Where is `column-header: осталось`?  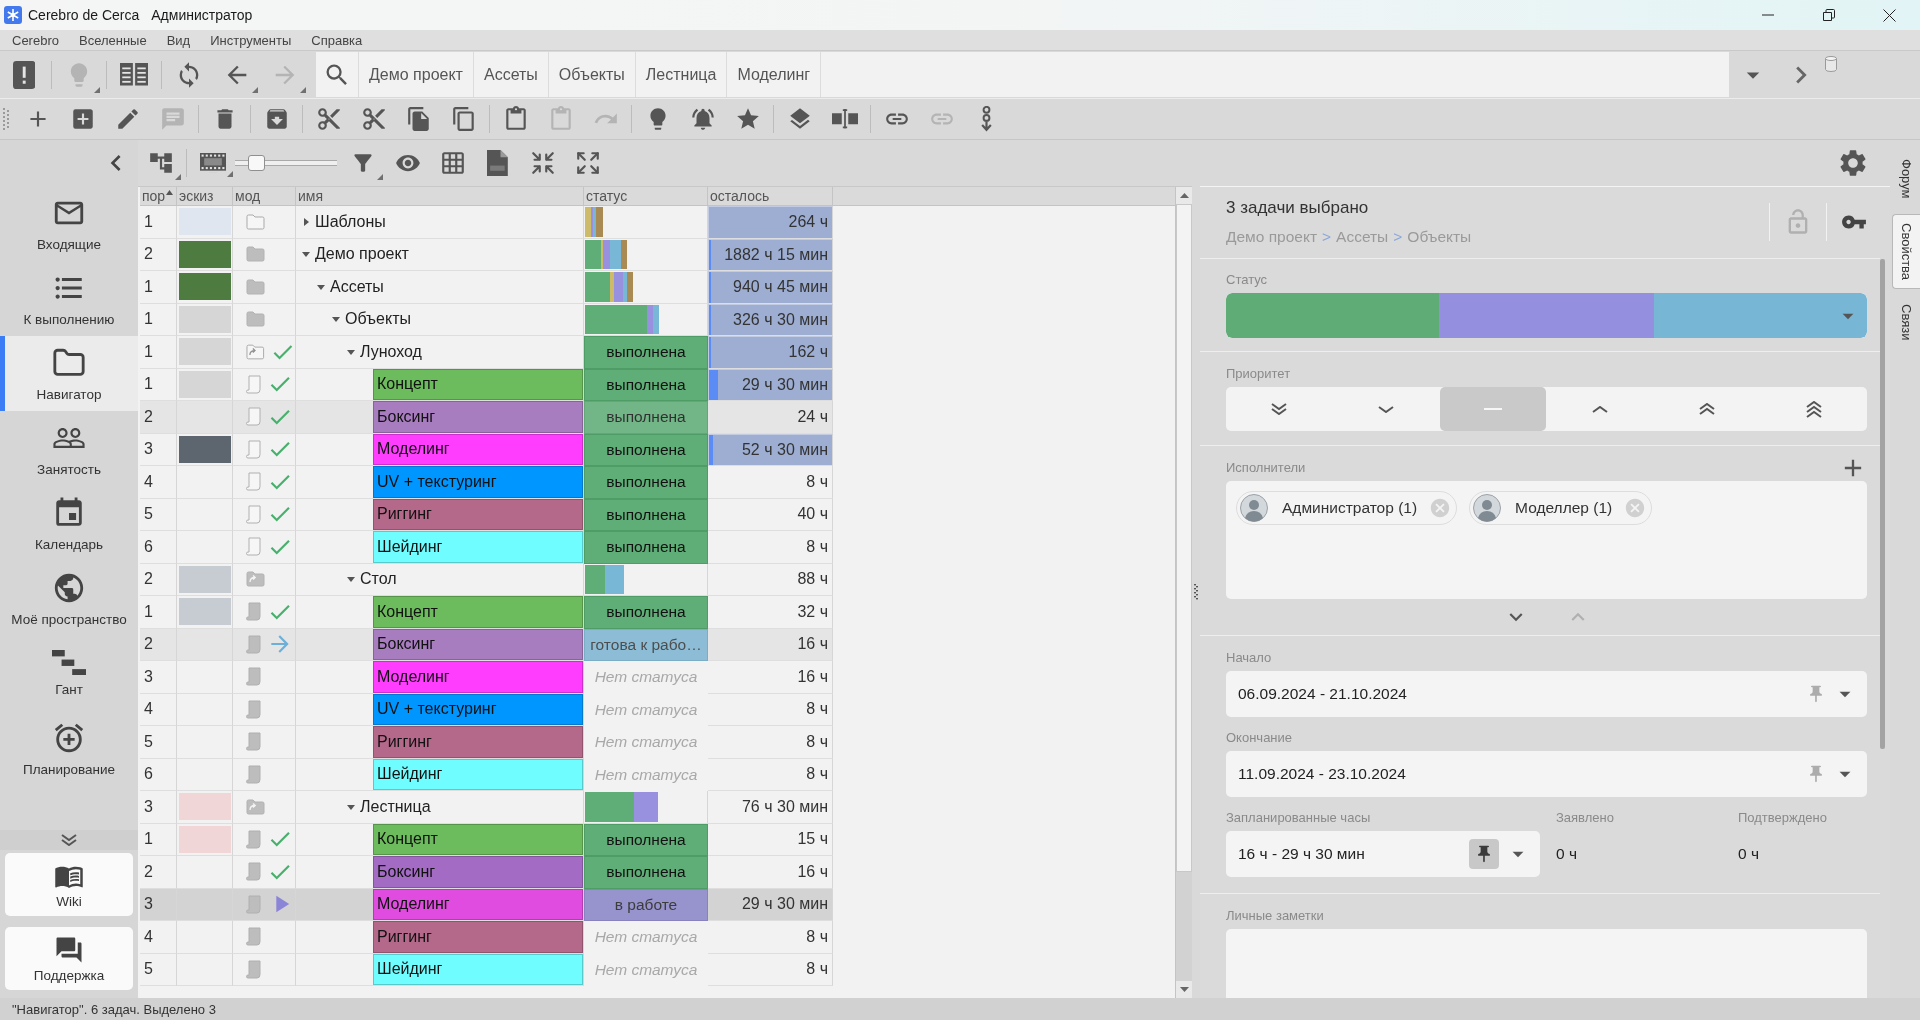 column-header: осталось is located at coordinates (770, 196).